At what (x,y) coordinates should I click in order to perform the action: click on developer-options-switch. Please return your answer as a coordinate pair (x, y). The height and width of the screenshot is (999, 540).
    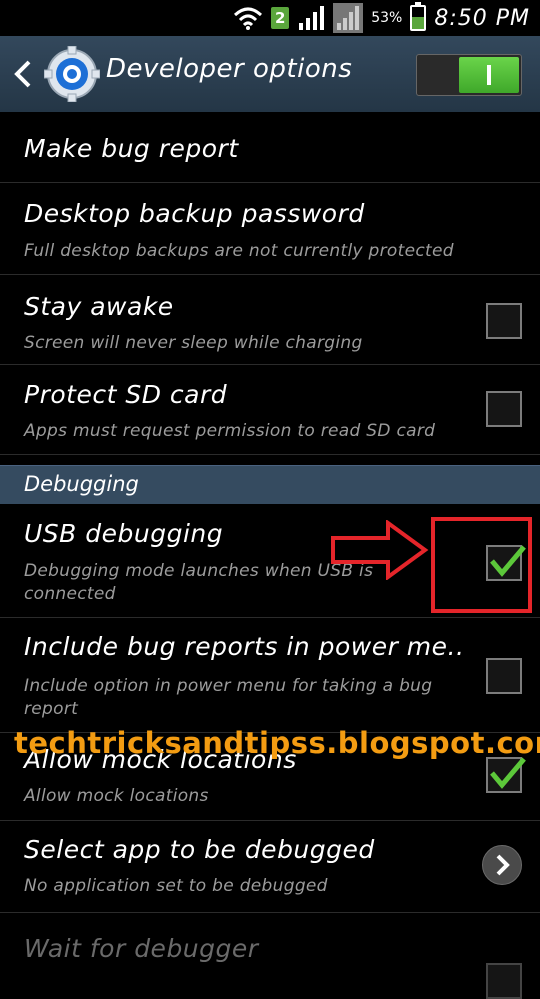
    Looking at the image, I should click on (469, 75).